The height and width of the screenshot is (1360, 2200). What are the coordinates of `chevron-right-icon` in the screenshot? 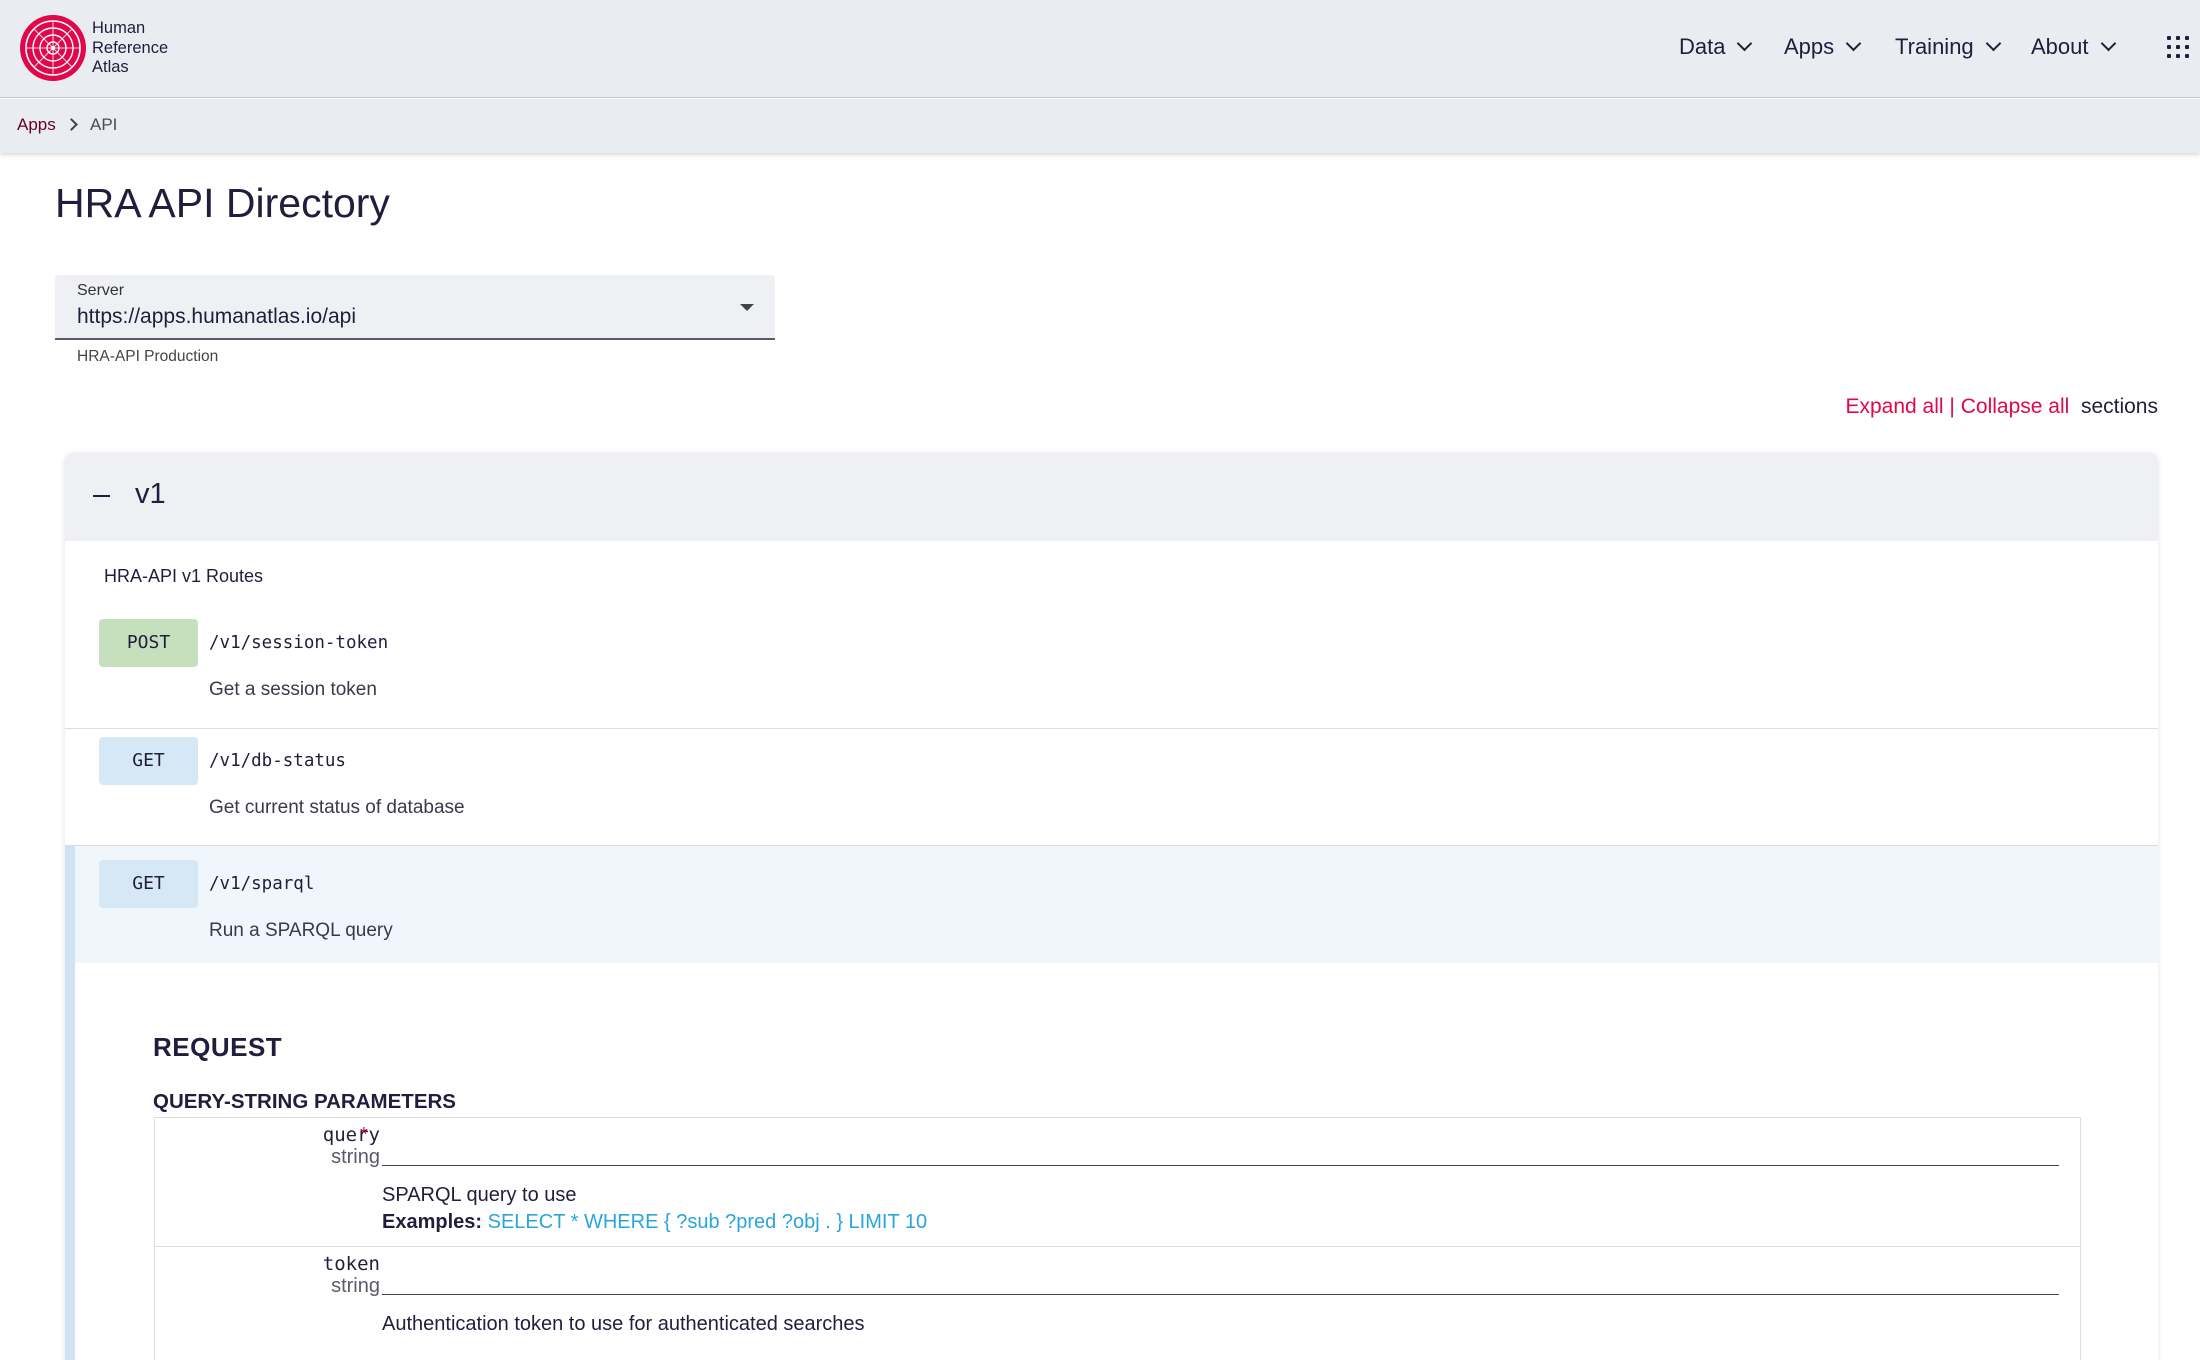 It's located at (71, 124).